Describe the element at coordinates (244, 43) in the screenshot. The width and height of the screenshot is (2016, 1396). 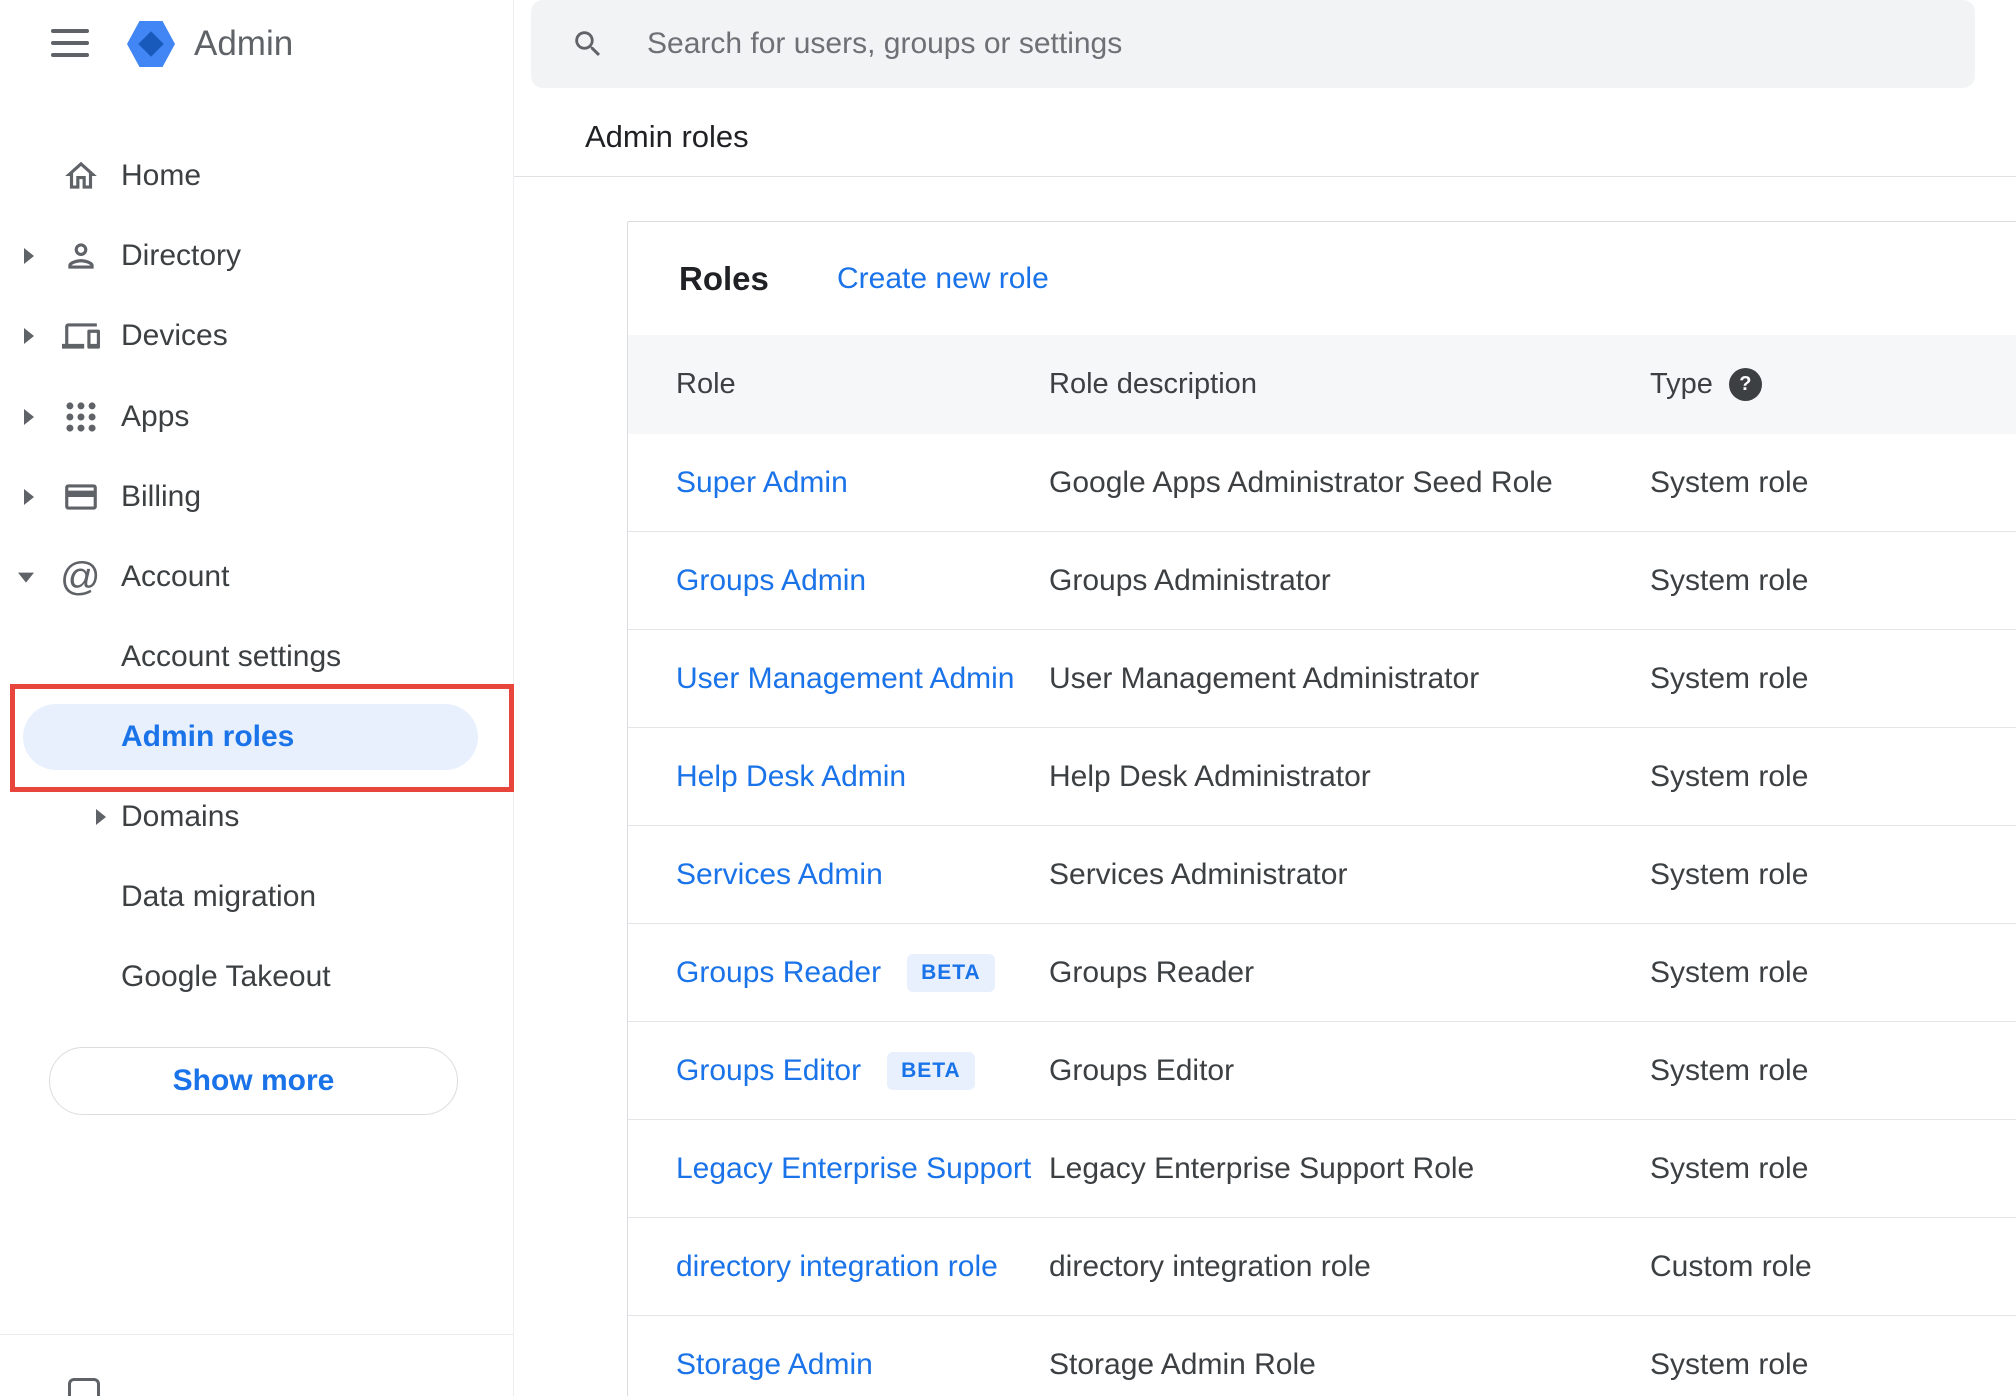
I see `app-title: Admin` at that location.